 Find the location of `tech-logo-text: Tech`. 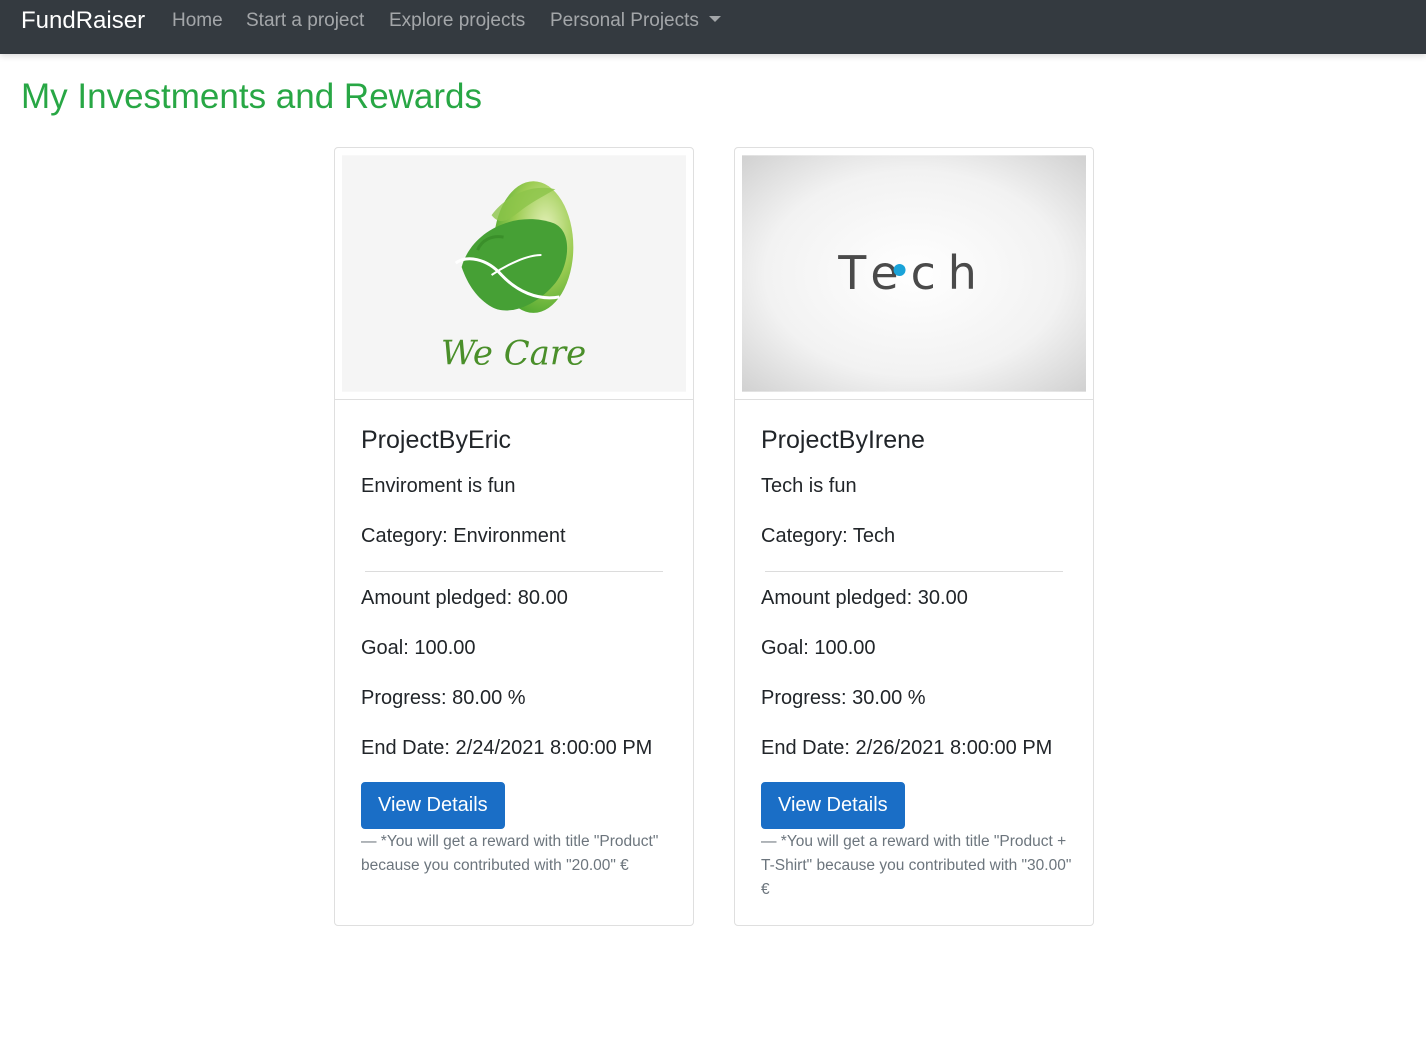

tech-logo-text: Tech is located at coordinates (913, 273).